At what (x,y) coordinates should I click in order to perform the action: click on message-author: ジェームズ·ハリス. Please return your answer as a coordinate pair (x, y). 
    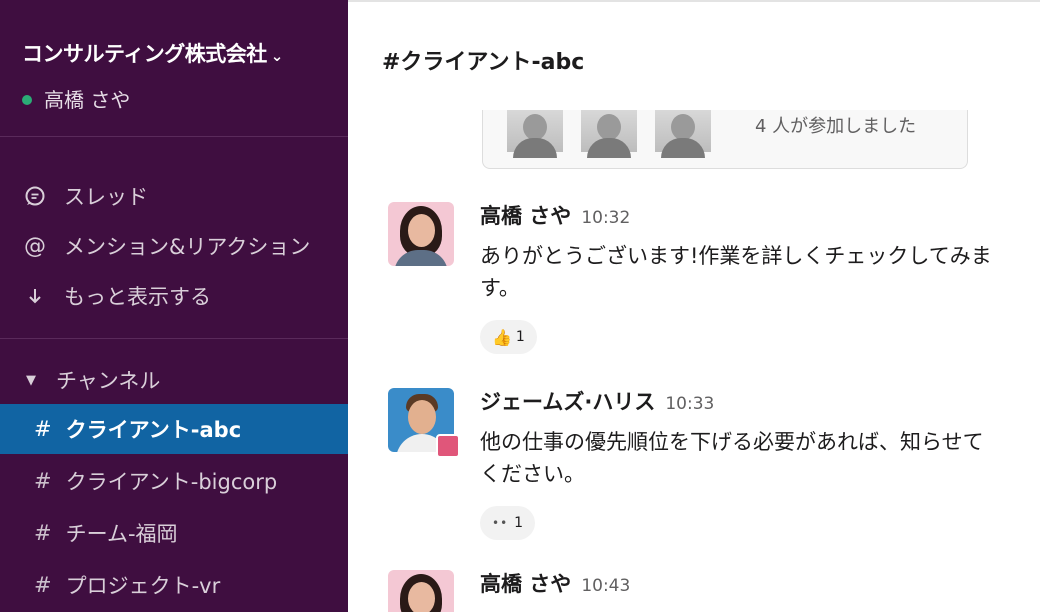
    Looking at the image, I should click on (567, 402).